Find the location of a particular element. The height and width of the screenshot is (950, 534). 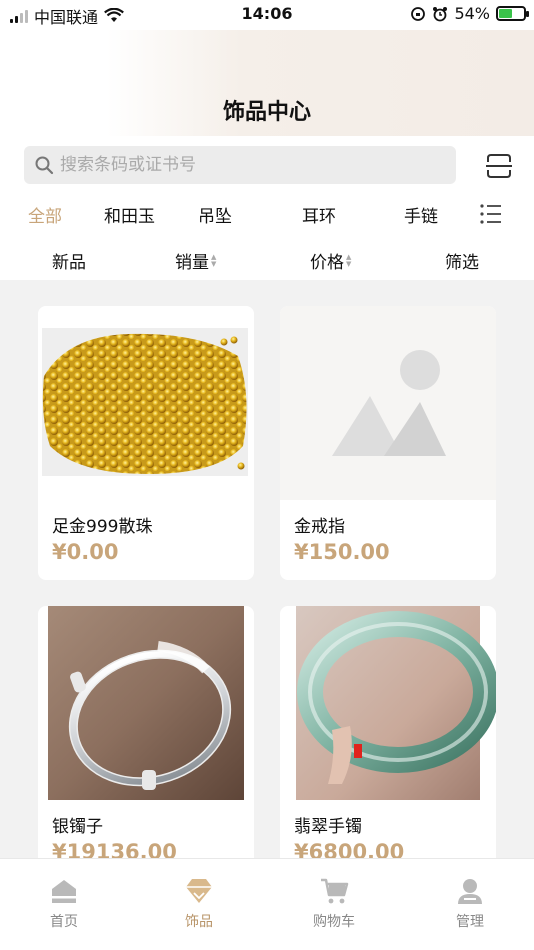

category-bracelet: 手链 is located at coordinates (421, 214).